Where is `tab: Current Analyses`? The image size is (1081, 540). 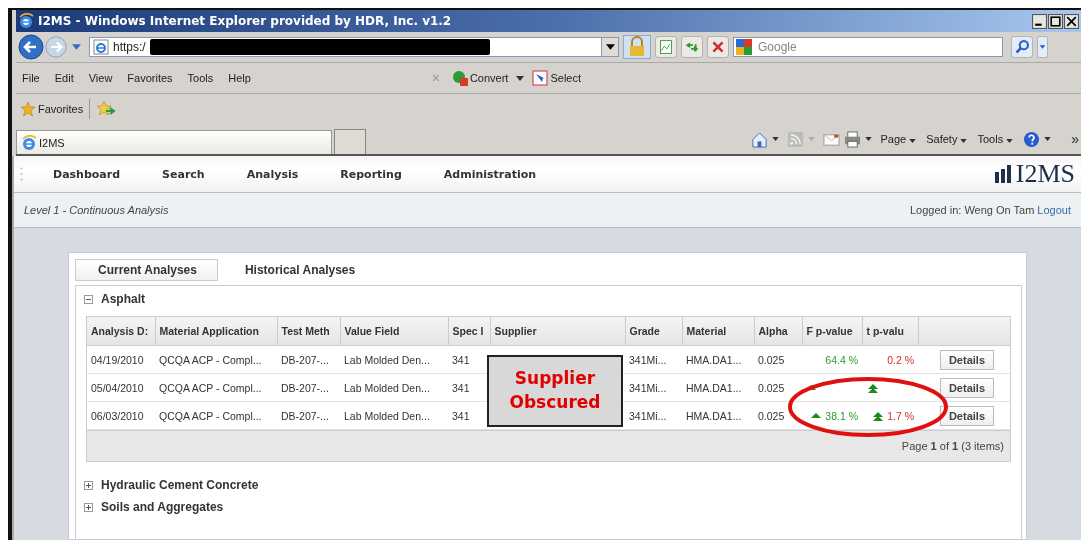 tab: Current Analyses is located at coordinates (146, 270).